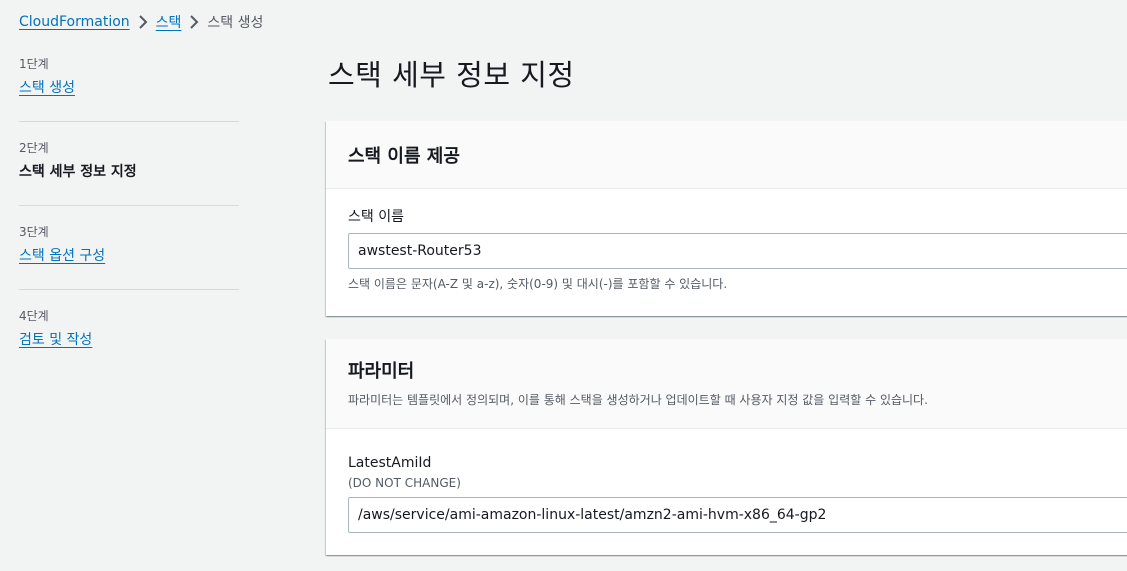 The image size is (1127, 571). I want to click on step-number: 3단계, so click(34, 232).